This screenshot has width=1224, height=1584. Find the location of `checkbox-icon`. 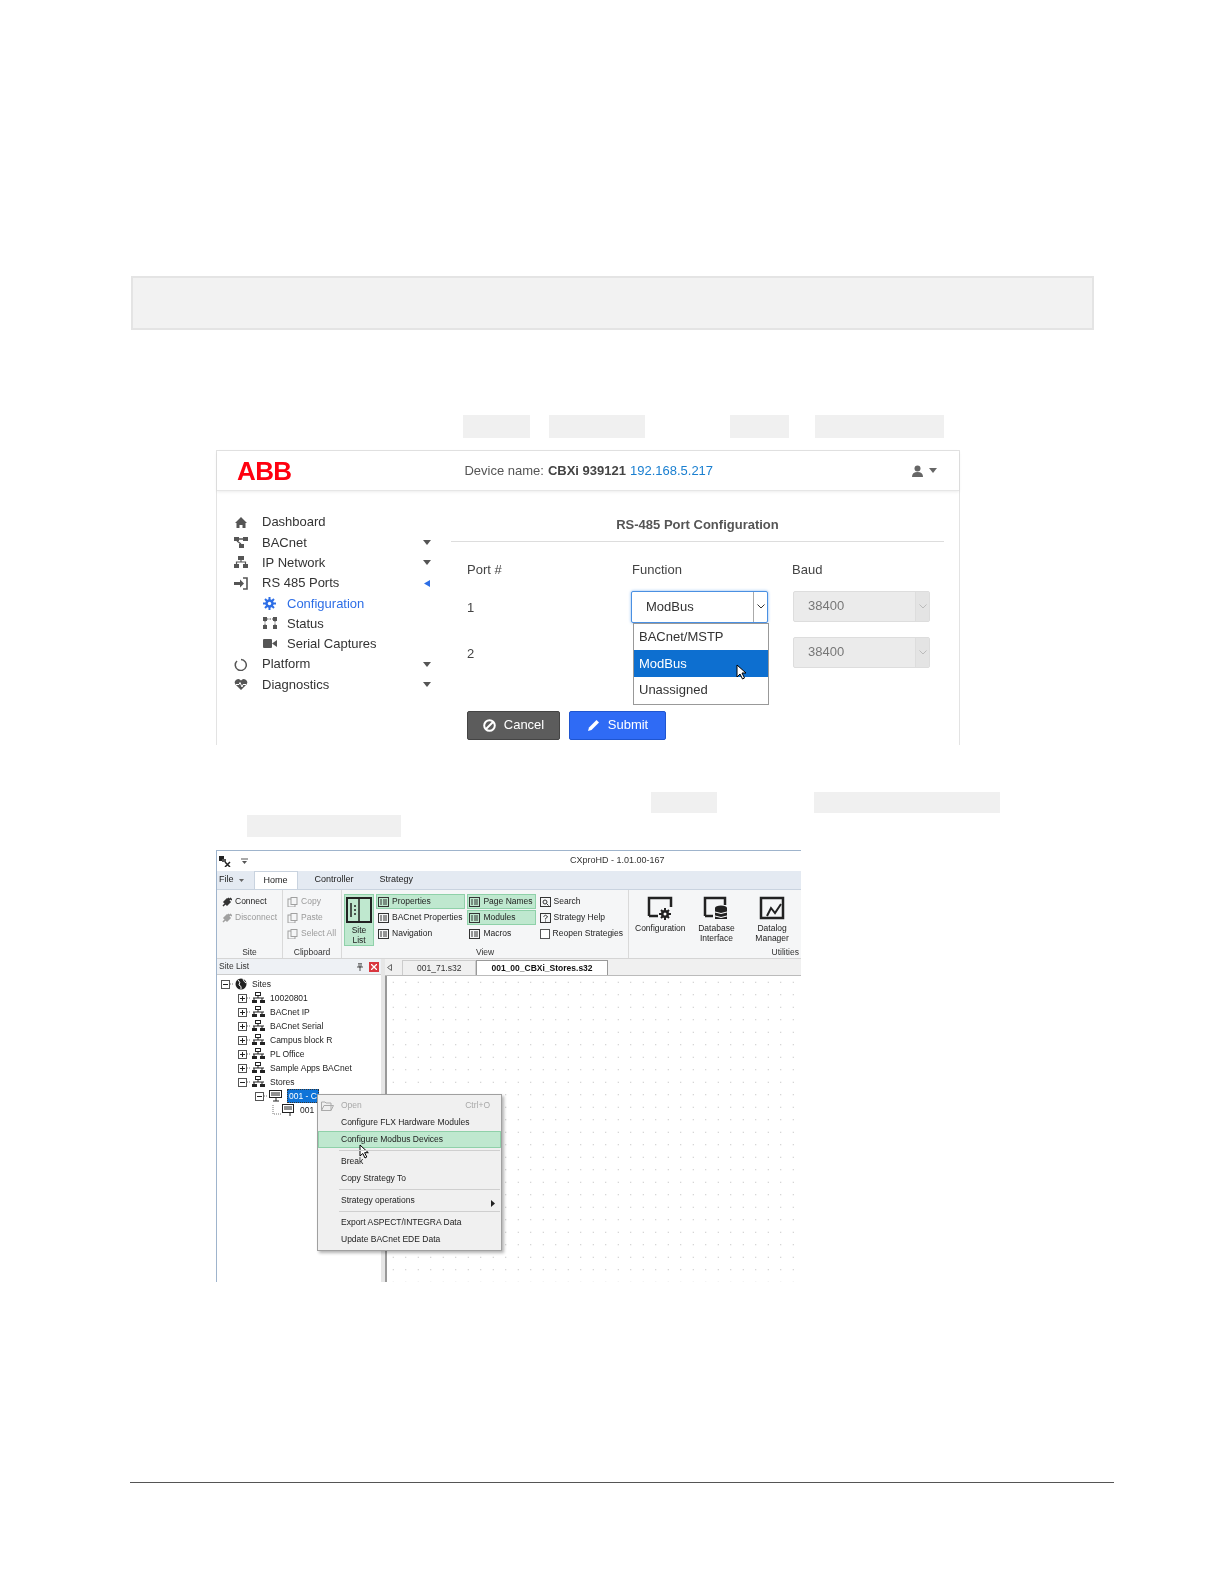

checkbox-icon is located at coordinates (544, 933).